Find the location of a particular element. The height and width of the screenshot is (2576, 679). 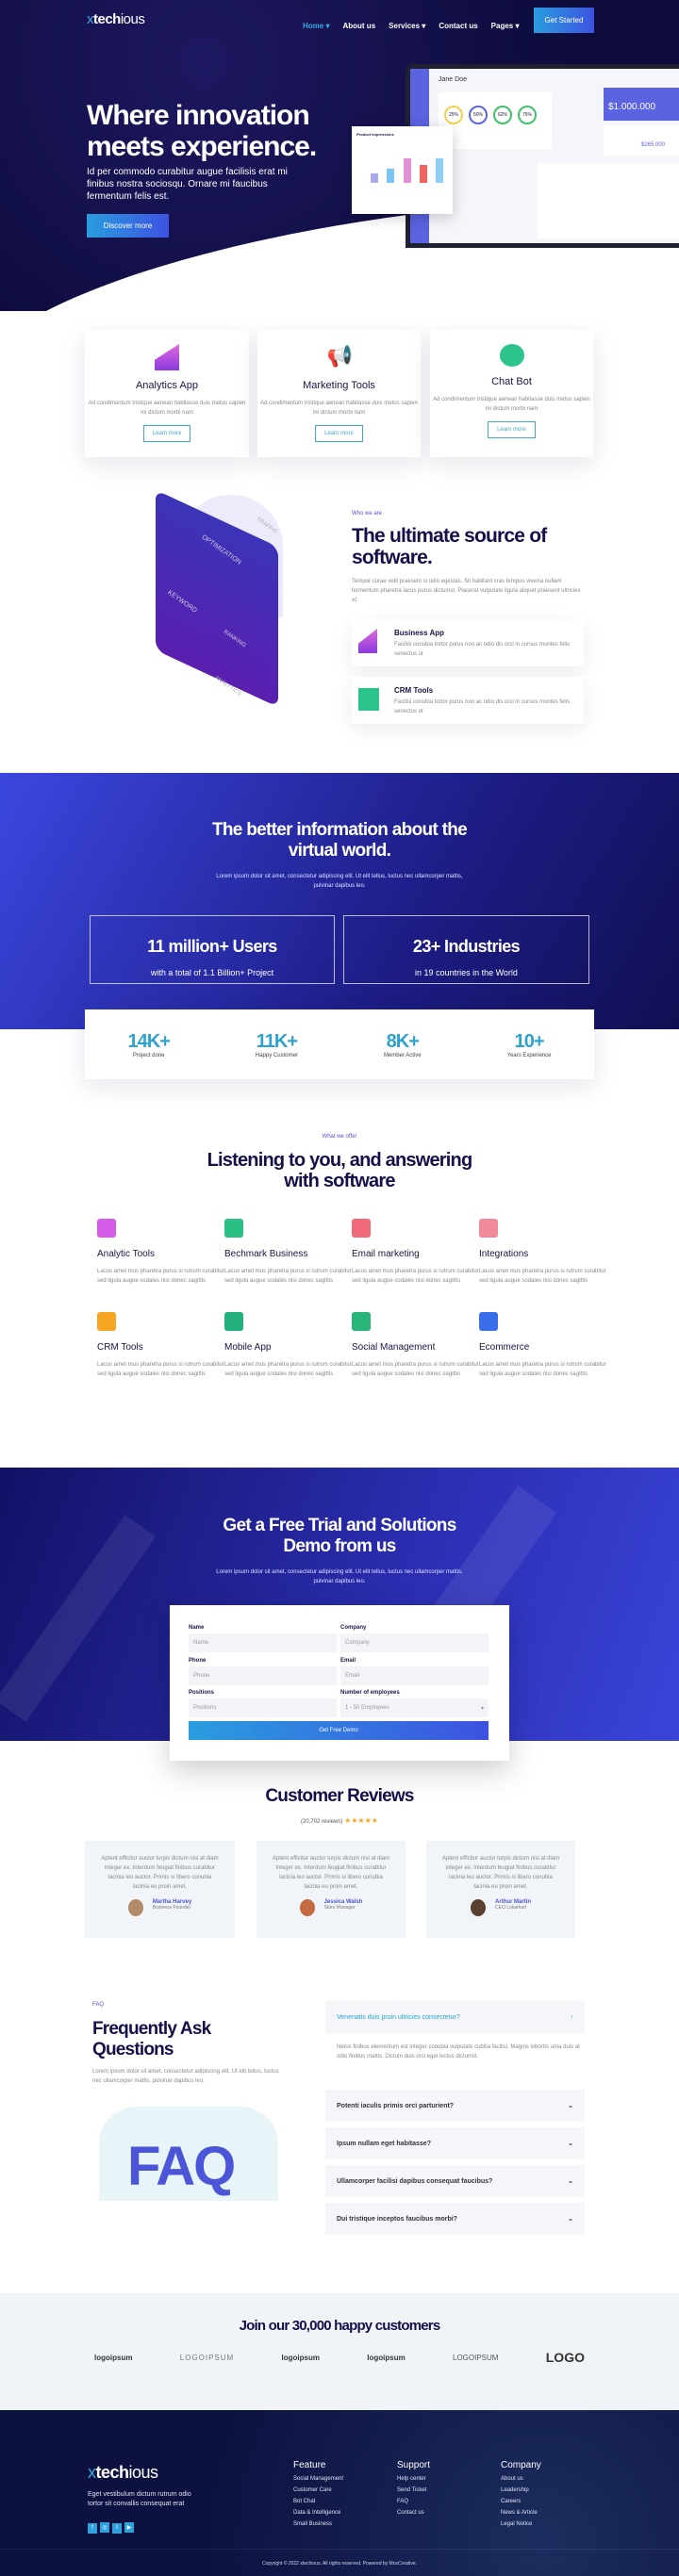

email-input: Email is located at coordinates (414, 1675).